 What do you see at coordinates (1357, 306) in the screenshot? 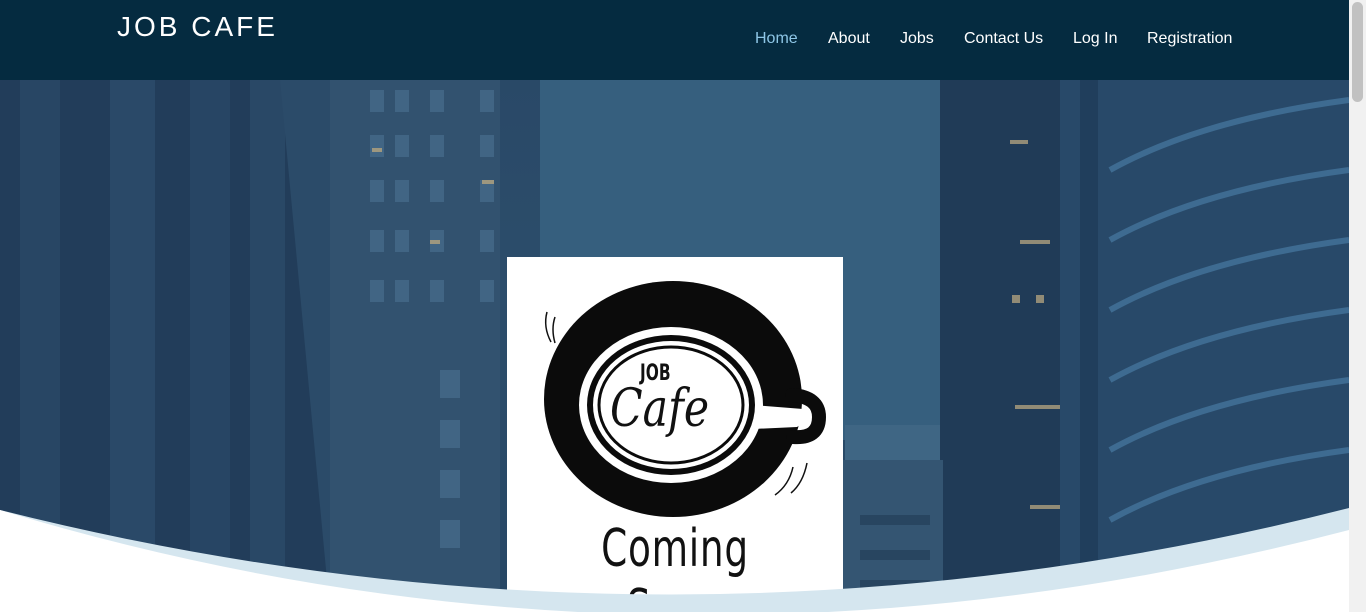
I see `page-scrollbar` at bounding box center [1357, 306].